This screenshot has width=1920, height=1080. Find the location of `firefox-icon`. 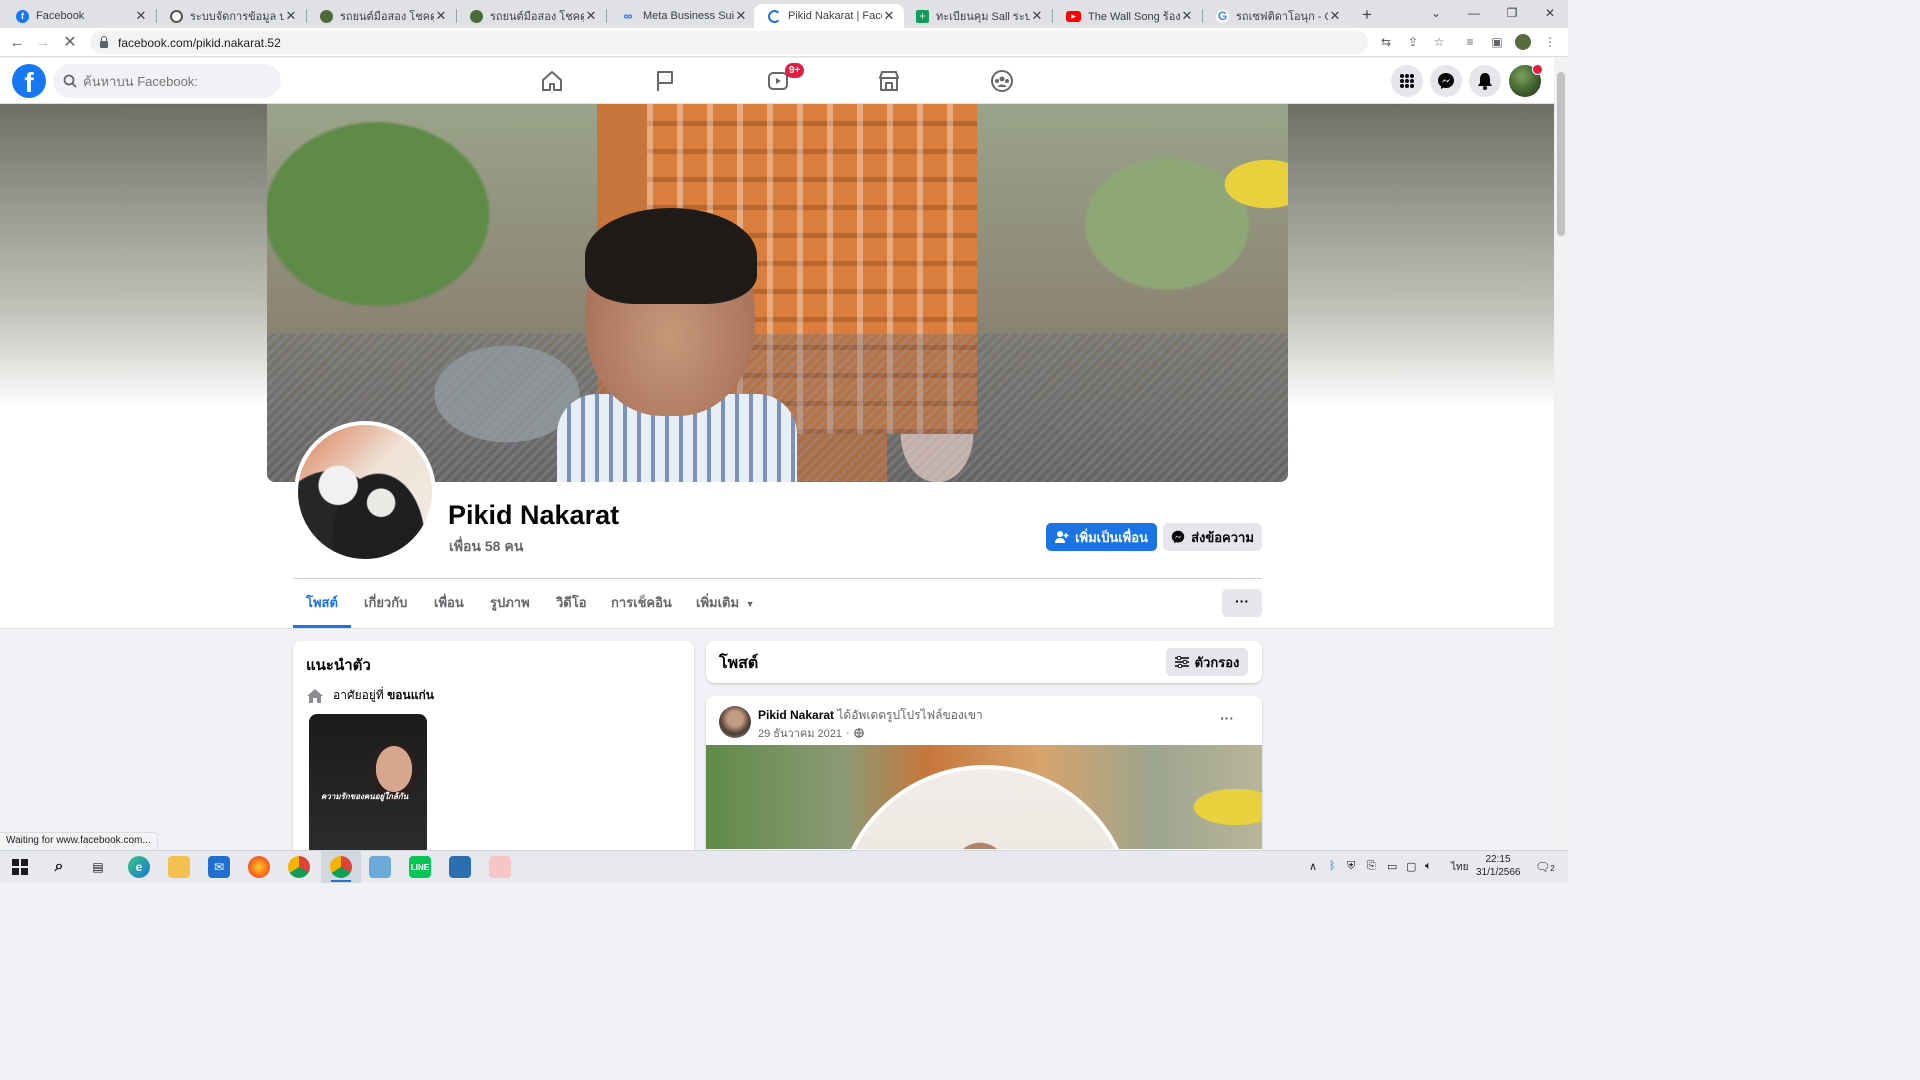

firefox-icon is located at coordinates (259, 867).